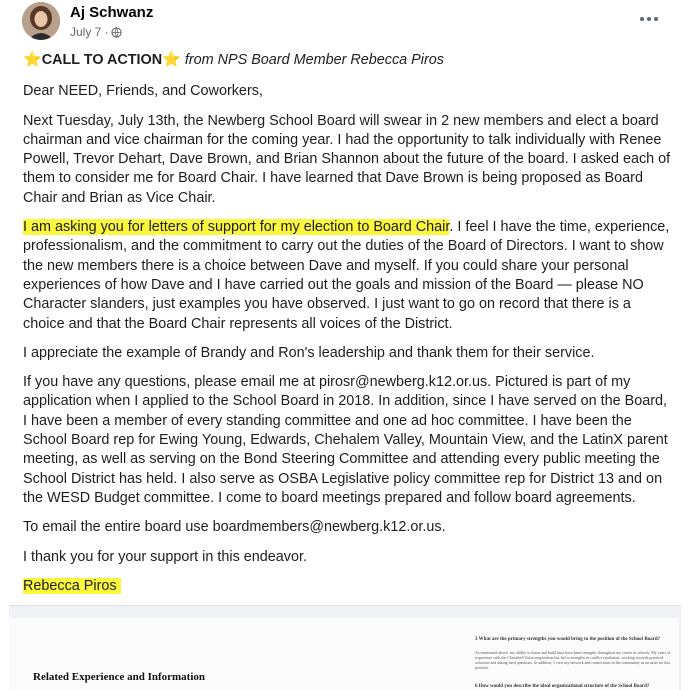 The width and height of the screenshot is (697, 690). I want to click on document-title: Related Experience and Information, so click(119, 677).